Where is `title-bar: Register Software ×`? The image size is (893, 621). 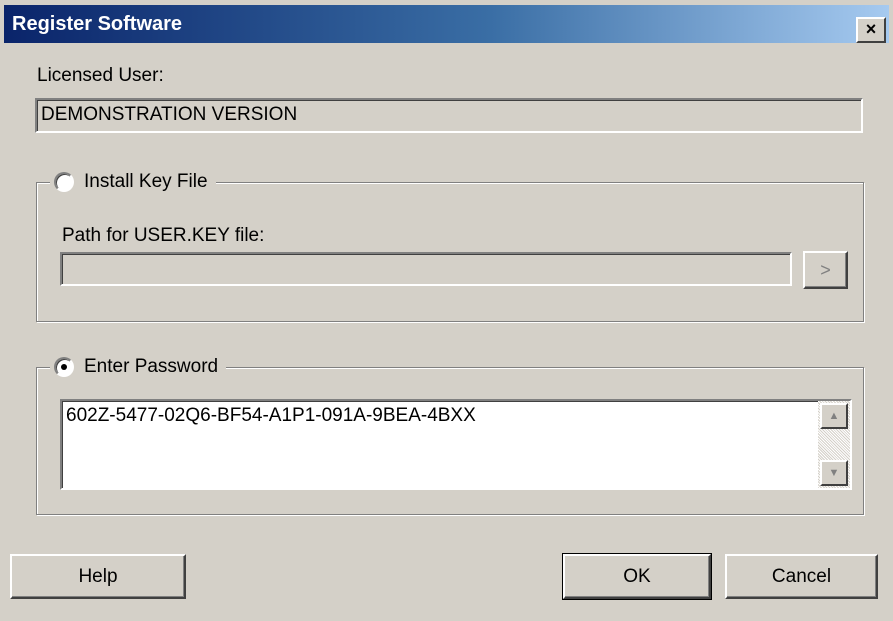 title-bar: Register Software × is located at coordinates (446, 24).